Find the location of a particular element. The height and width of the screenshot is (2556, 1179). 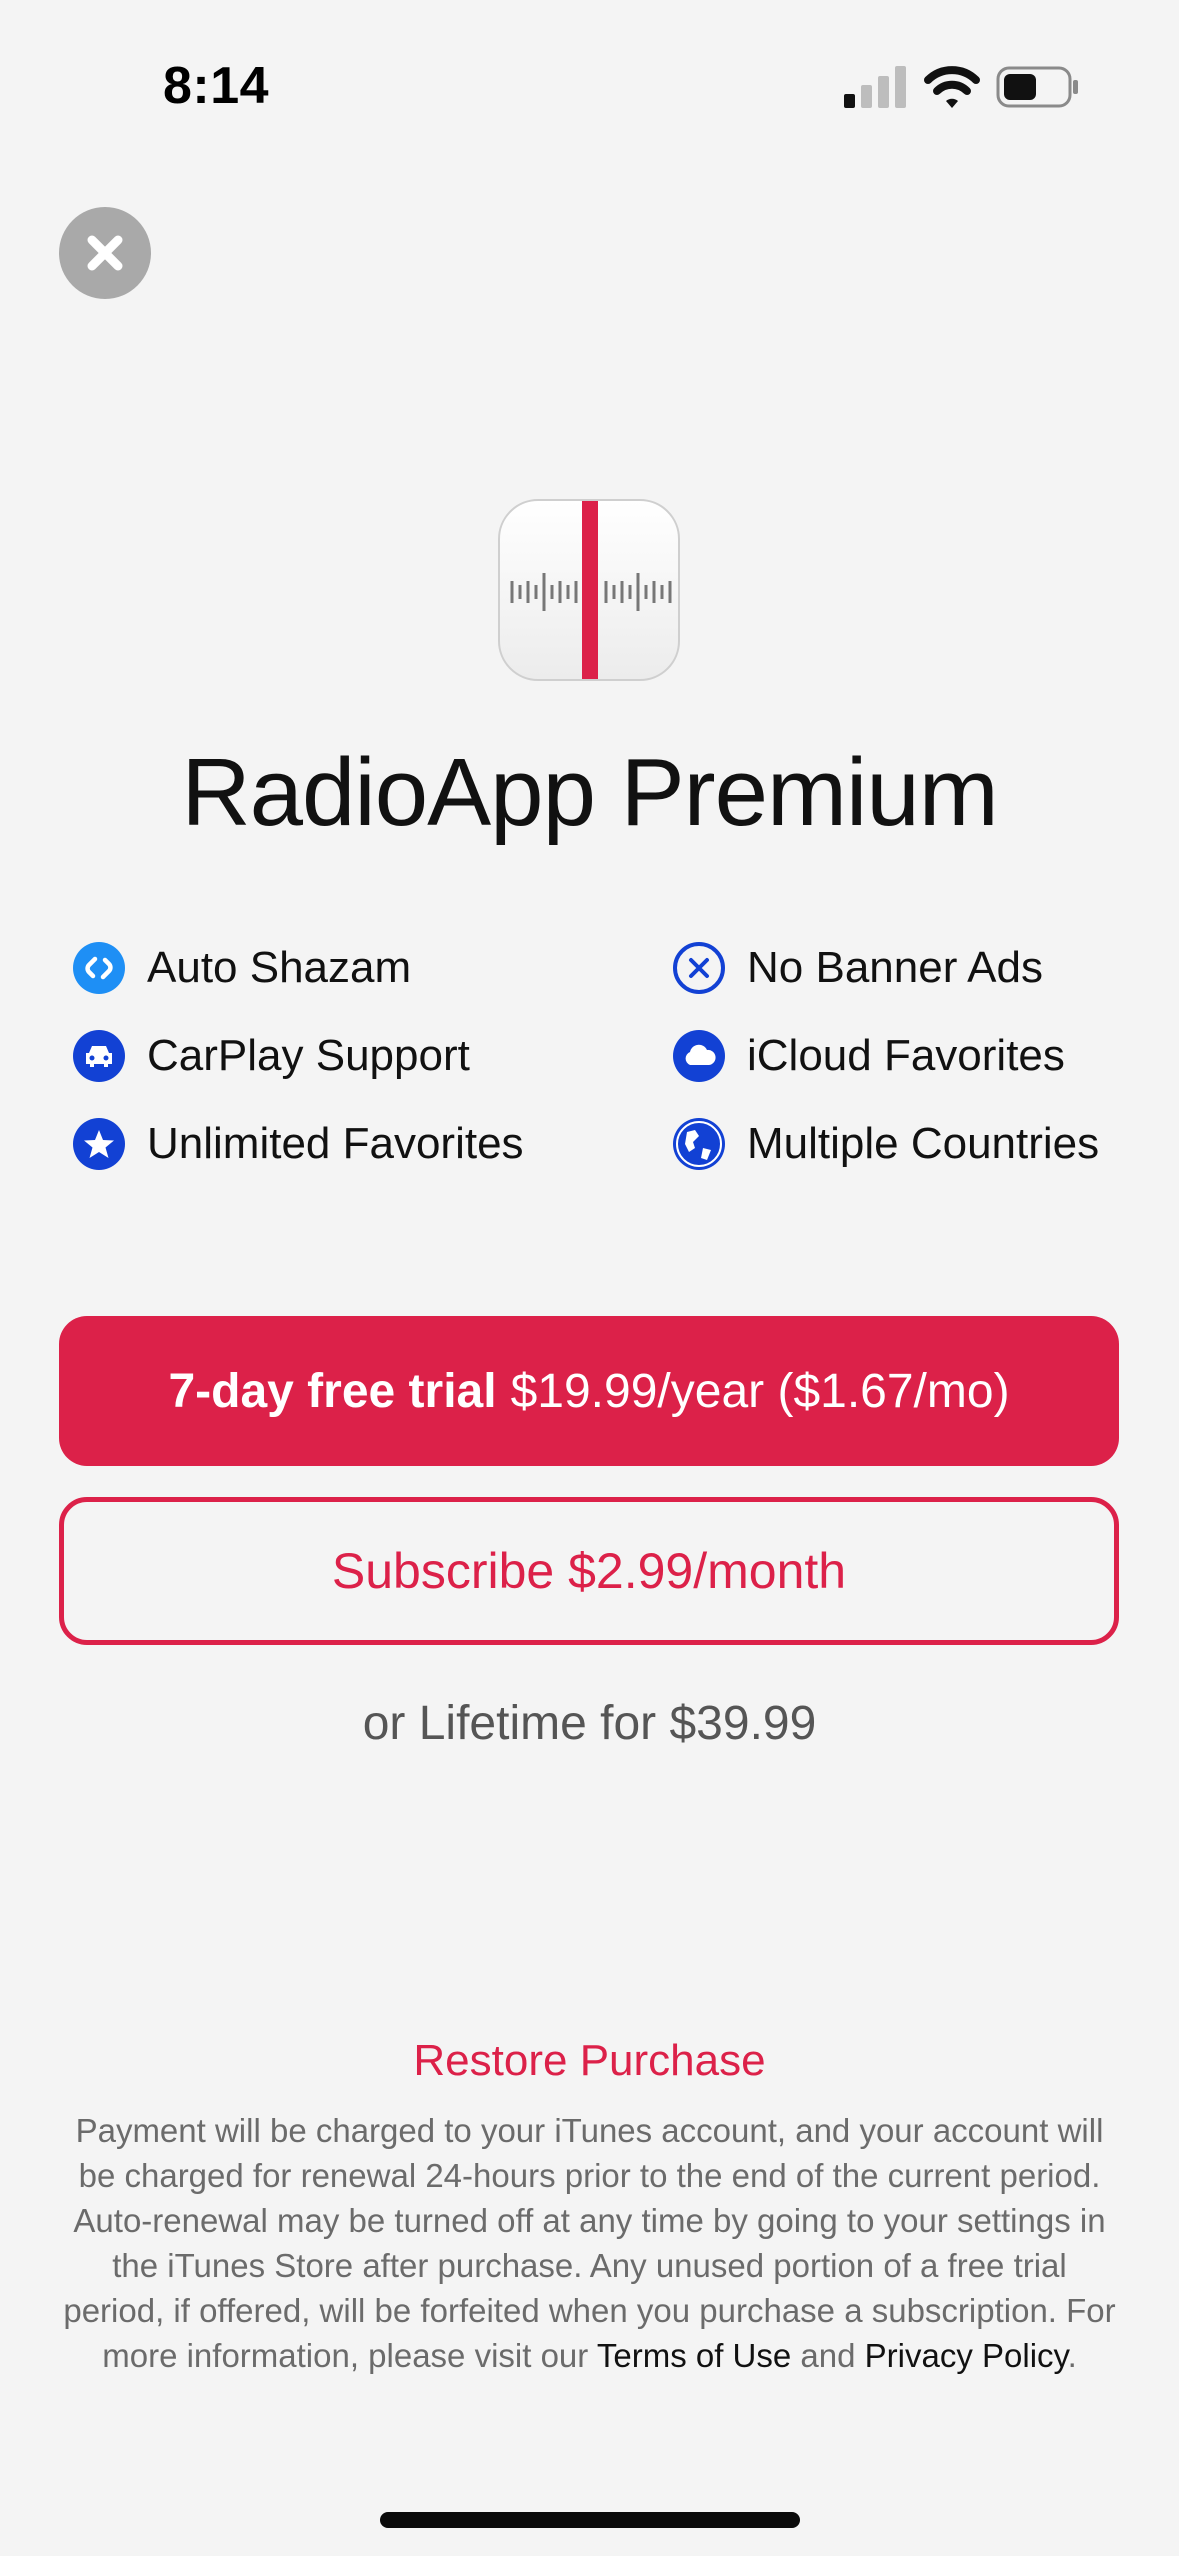

feature-carplay: CarPlay Support is located at coordinates (271, 1056).